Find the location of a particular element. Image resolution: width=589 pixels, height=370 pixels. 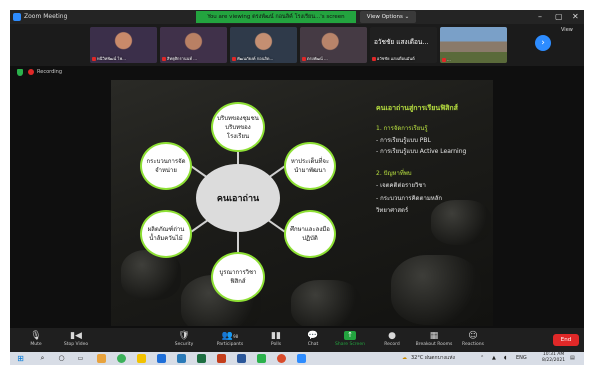

chat-button: 💬 Chat is located at coordinates (313, 341).